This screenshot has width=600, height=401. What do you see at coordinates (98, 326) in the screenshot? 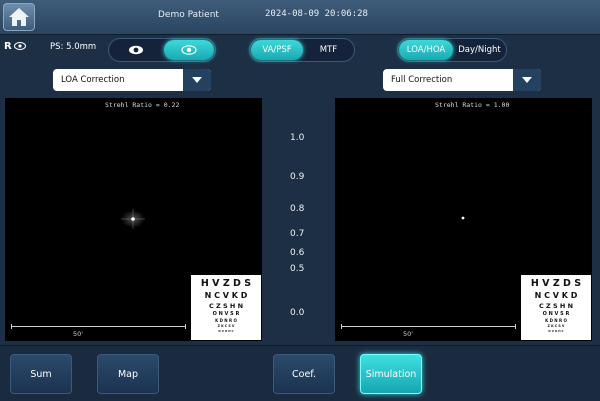
I see `left-scale-bar` at bounding box center [98, 326].